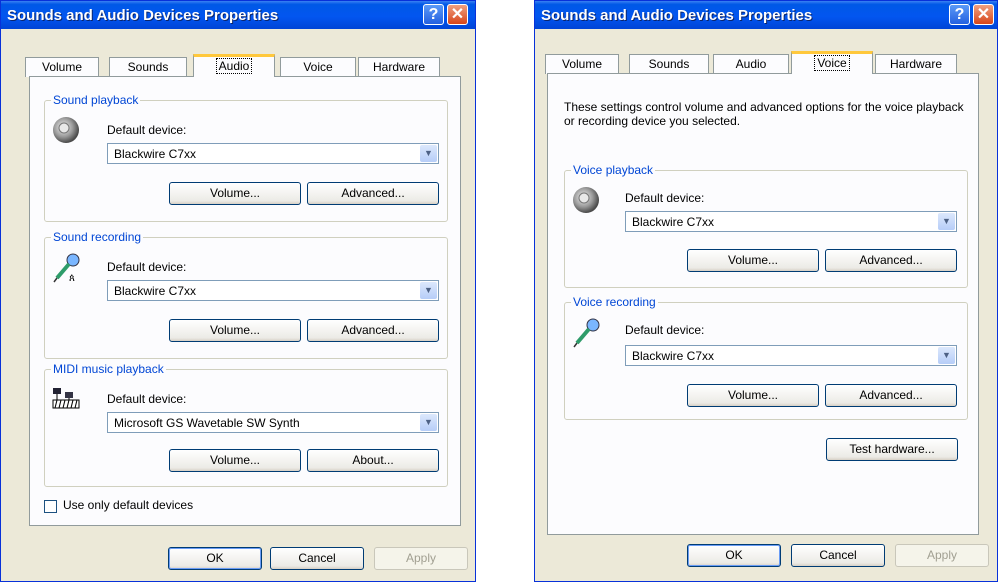 The width and height of the screenshot is (998, 582). I want to click on microphone-icon: ጰ, so click(66, 268).